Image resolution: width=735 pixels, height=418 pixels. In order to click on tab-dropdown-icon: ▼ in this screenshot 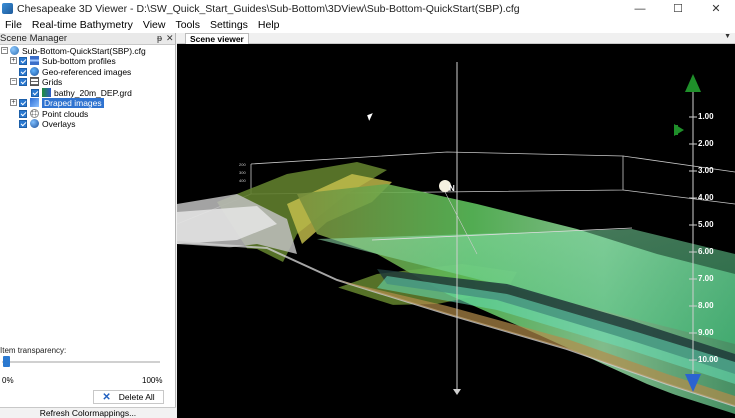, I will do `click(727, 36)`.